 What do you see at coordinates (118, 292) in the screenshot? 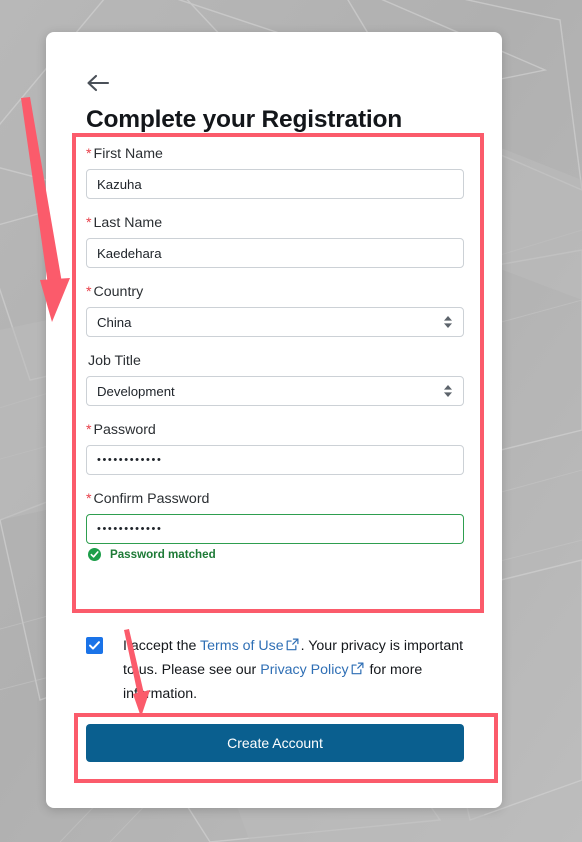
I see `label-text-country: Country` at bounding box center [118, 292].